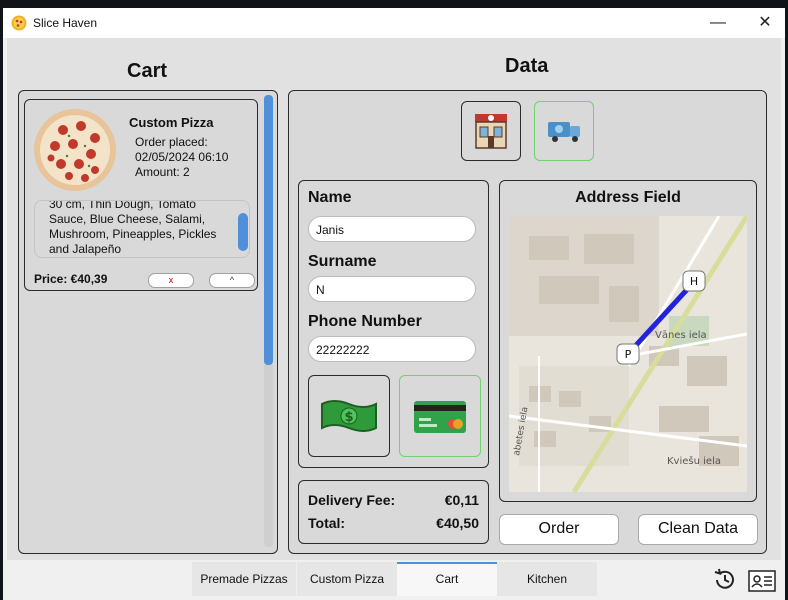  What do you see at coordinates (527, 66) in the screenshot?
I see `data-heading: Data` at bounding box center [527, 66].